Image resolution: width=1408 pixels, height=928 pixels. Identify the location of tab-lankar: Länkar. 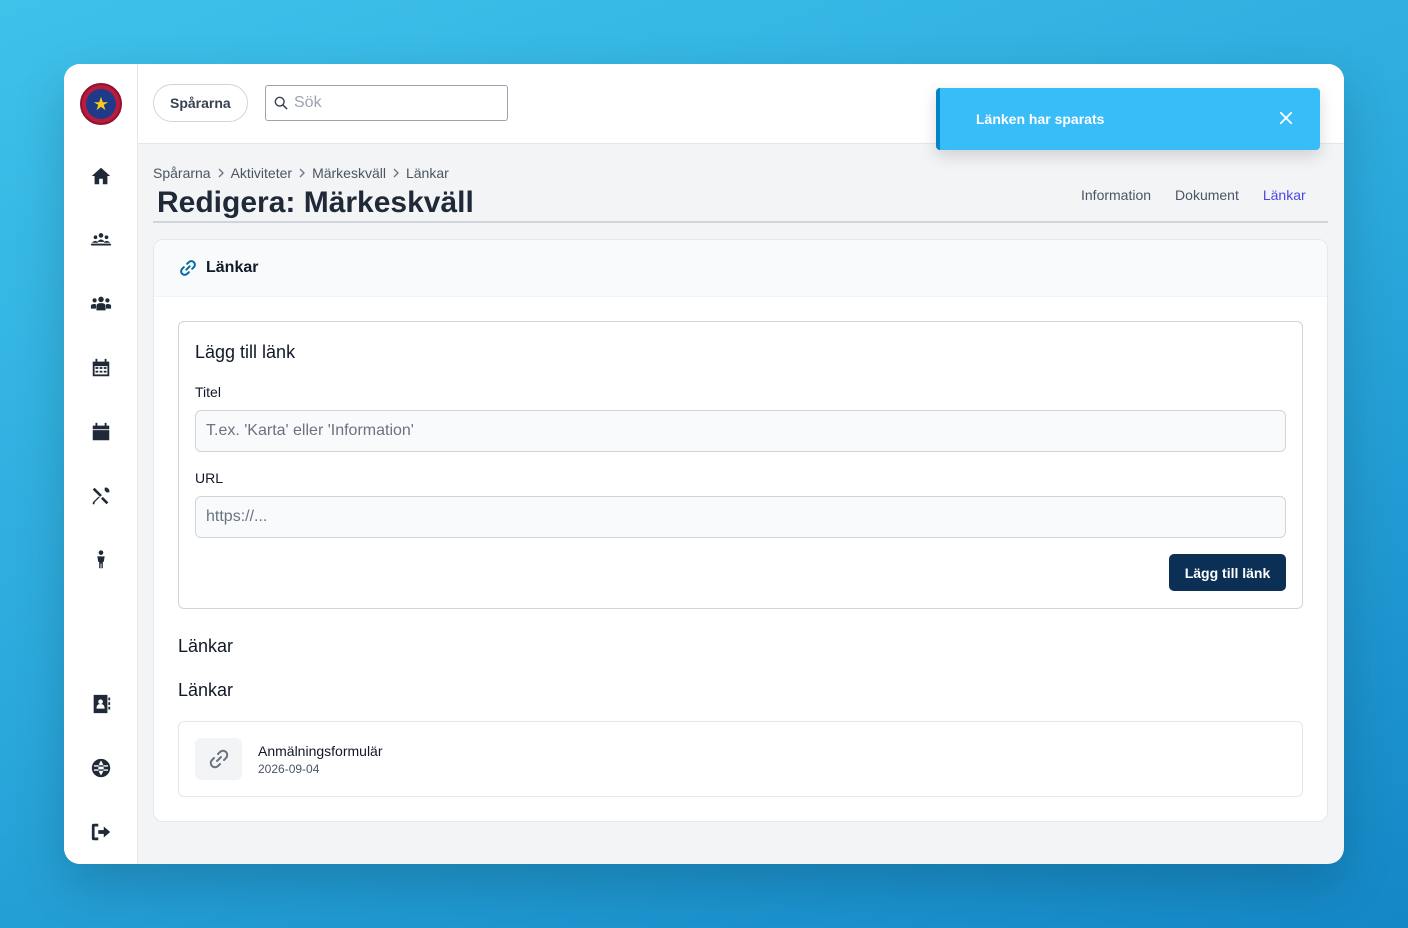
(1284, 203).